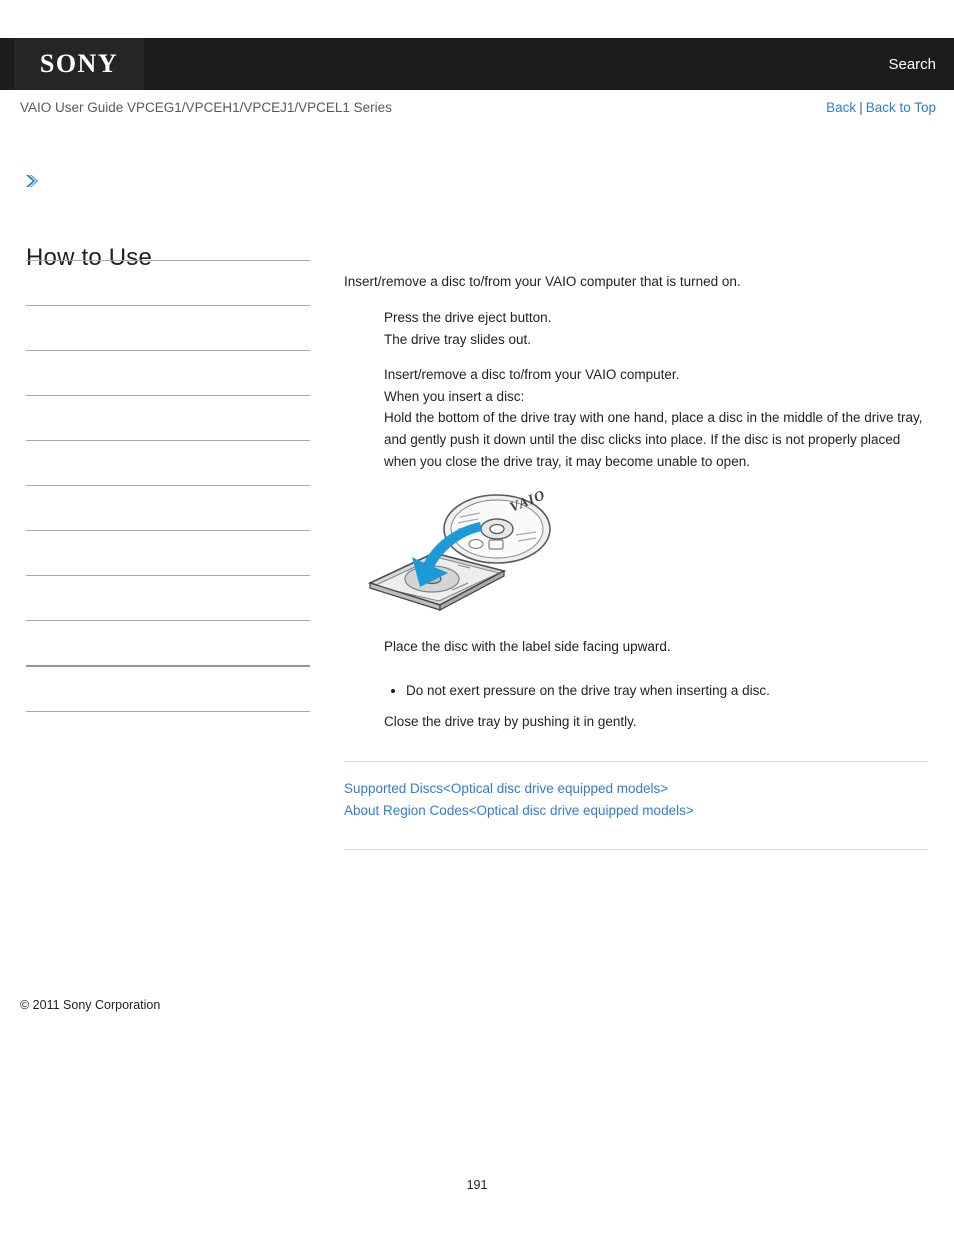  What do you see at coordinates (454, 396) in the screenshot?
I see `step-2-line-2: When you insert a disc:` at bounding box center [454, 396].